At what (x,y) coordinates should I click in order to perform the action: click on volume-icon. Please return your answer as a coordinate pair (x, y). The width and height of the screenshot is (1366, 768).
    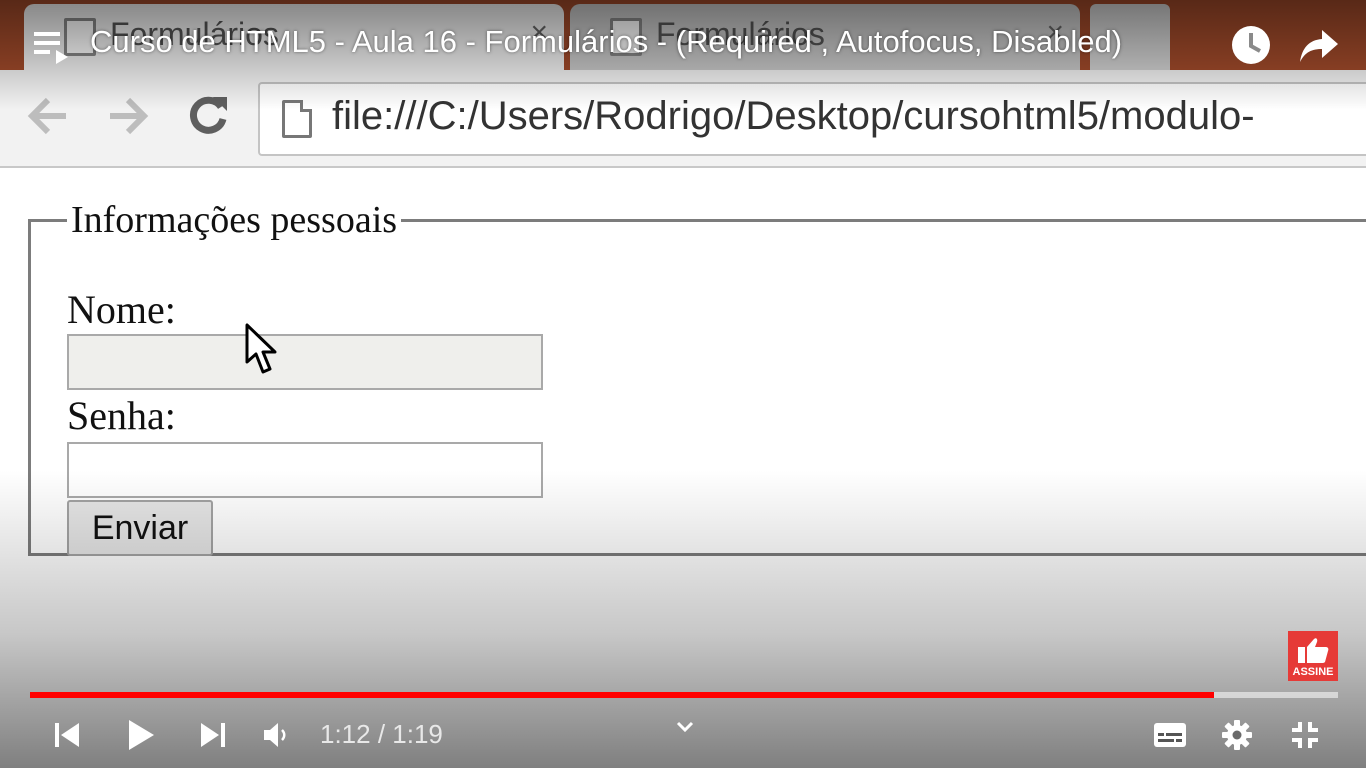
    Looking at the image, I should click on (275, 735).